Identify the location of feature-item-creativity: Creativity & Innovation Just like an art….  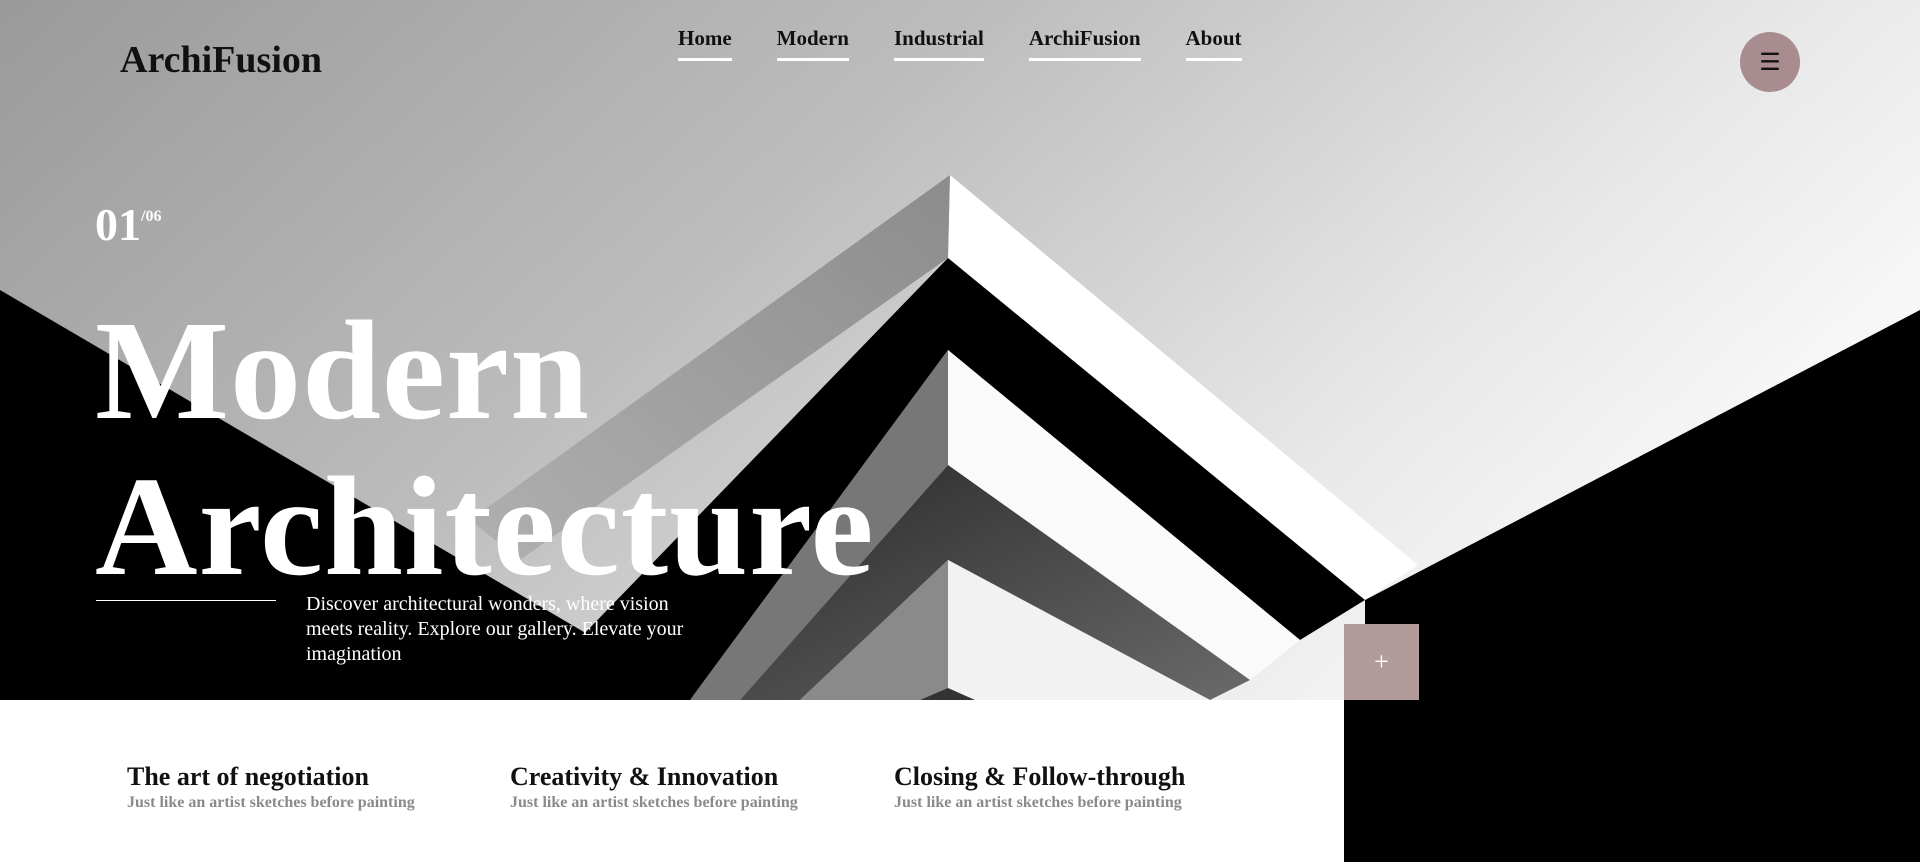
(654, 787).